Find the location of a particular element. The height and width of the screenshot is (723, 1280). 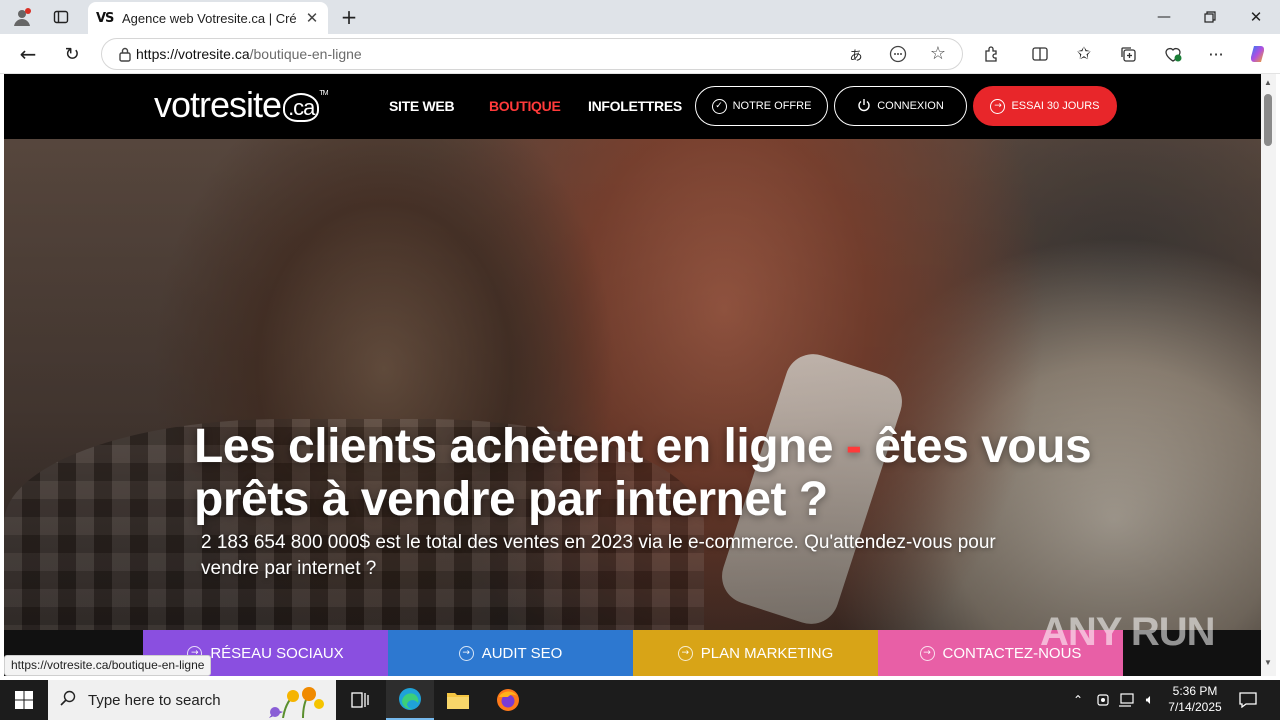

refresh-icon: ↻ is located at coordinates (72, 54).